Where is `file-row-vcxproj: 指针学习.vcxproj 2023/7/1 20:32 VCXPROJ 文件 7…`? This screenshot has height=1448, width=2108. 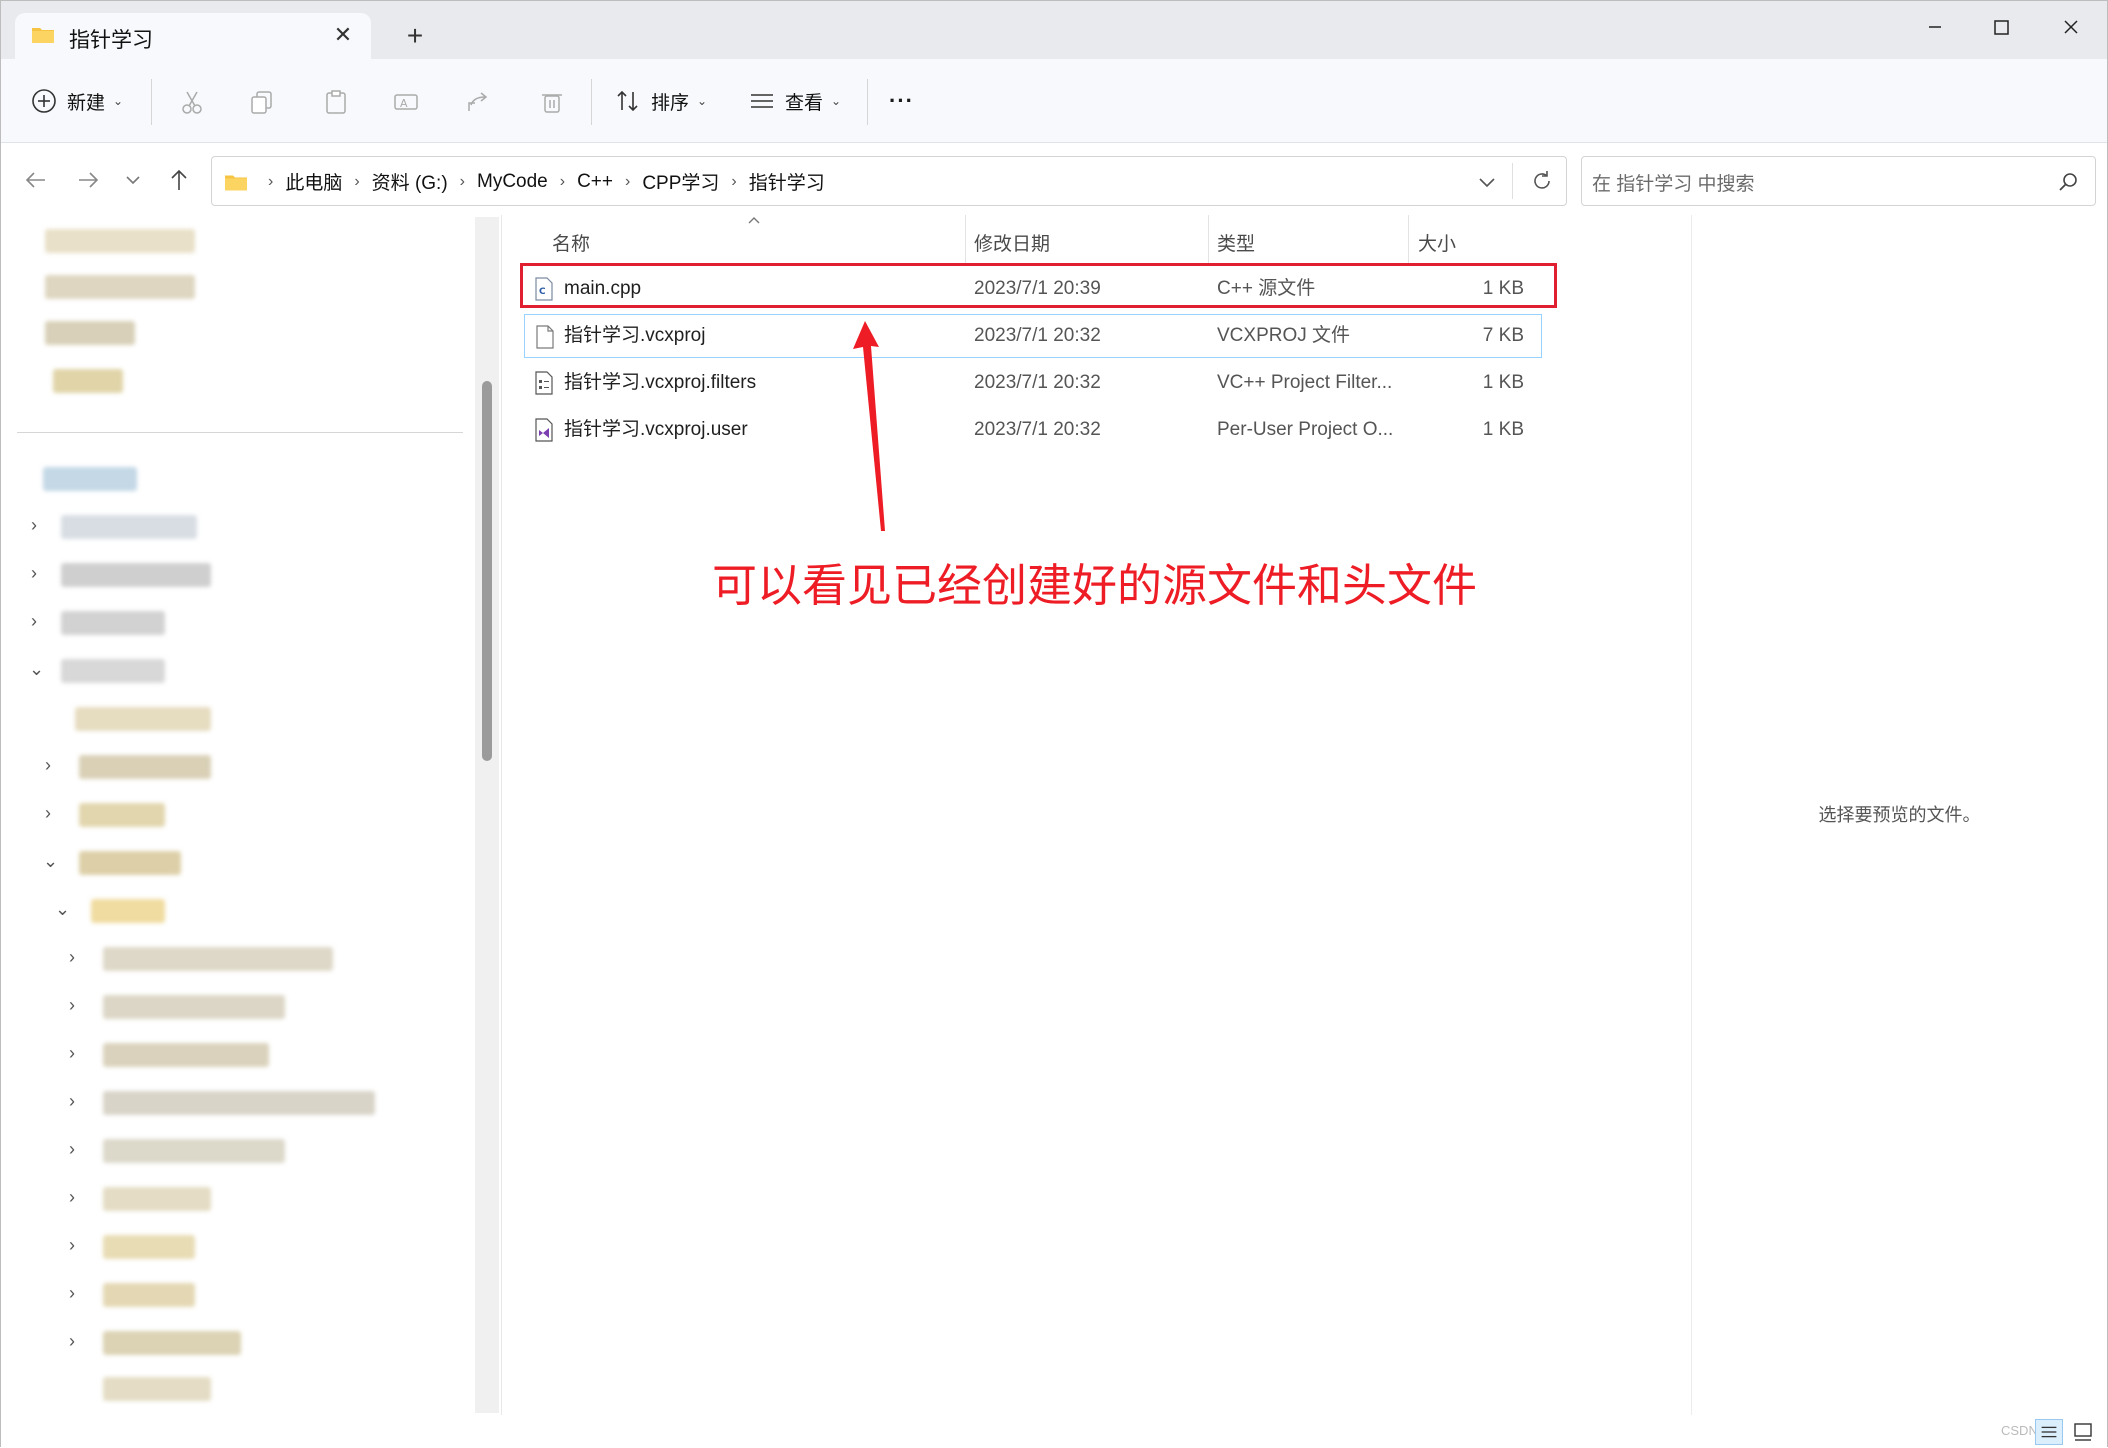 file-row-vcxproj: 指针学习.vcxproj 2023/7/1 20:32 VCXPROJ 文件 7… is located at coordinates (1033, 336).